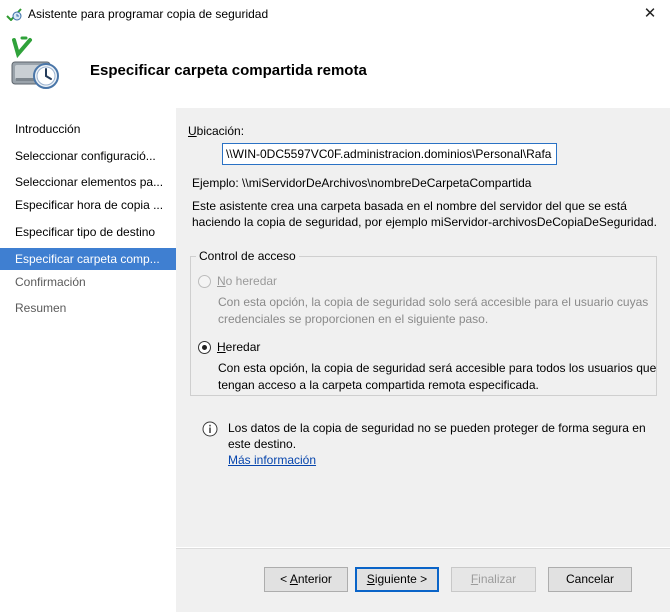 The image size is (670, 612). What do you see at coordinates (493, 579) in the screenshot?
I see `finish-button: Finalizar` at bounding box center [493, 579].